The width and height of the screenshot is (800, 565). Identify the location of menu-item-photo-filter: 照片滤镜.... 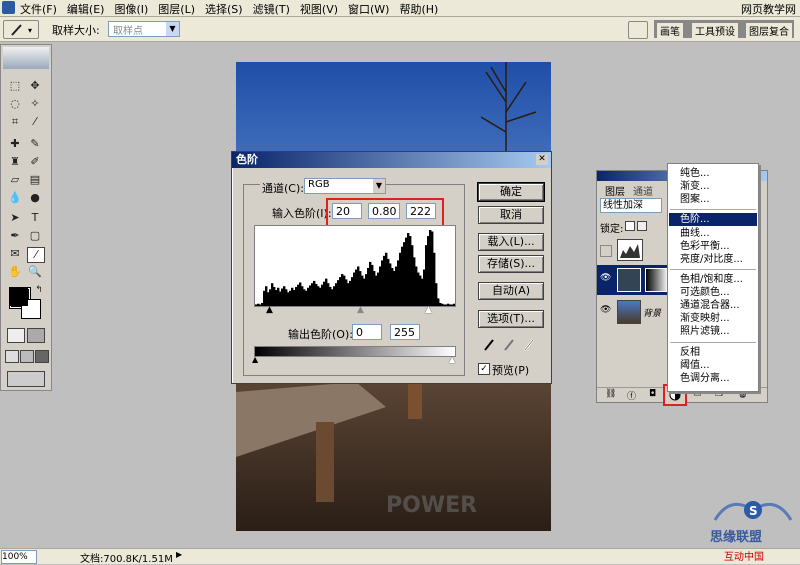
(705, 332).